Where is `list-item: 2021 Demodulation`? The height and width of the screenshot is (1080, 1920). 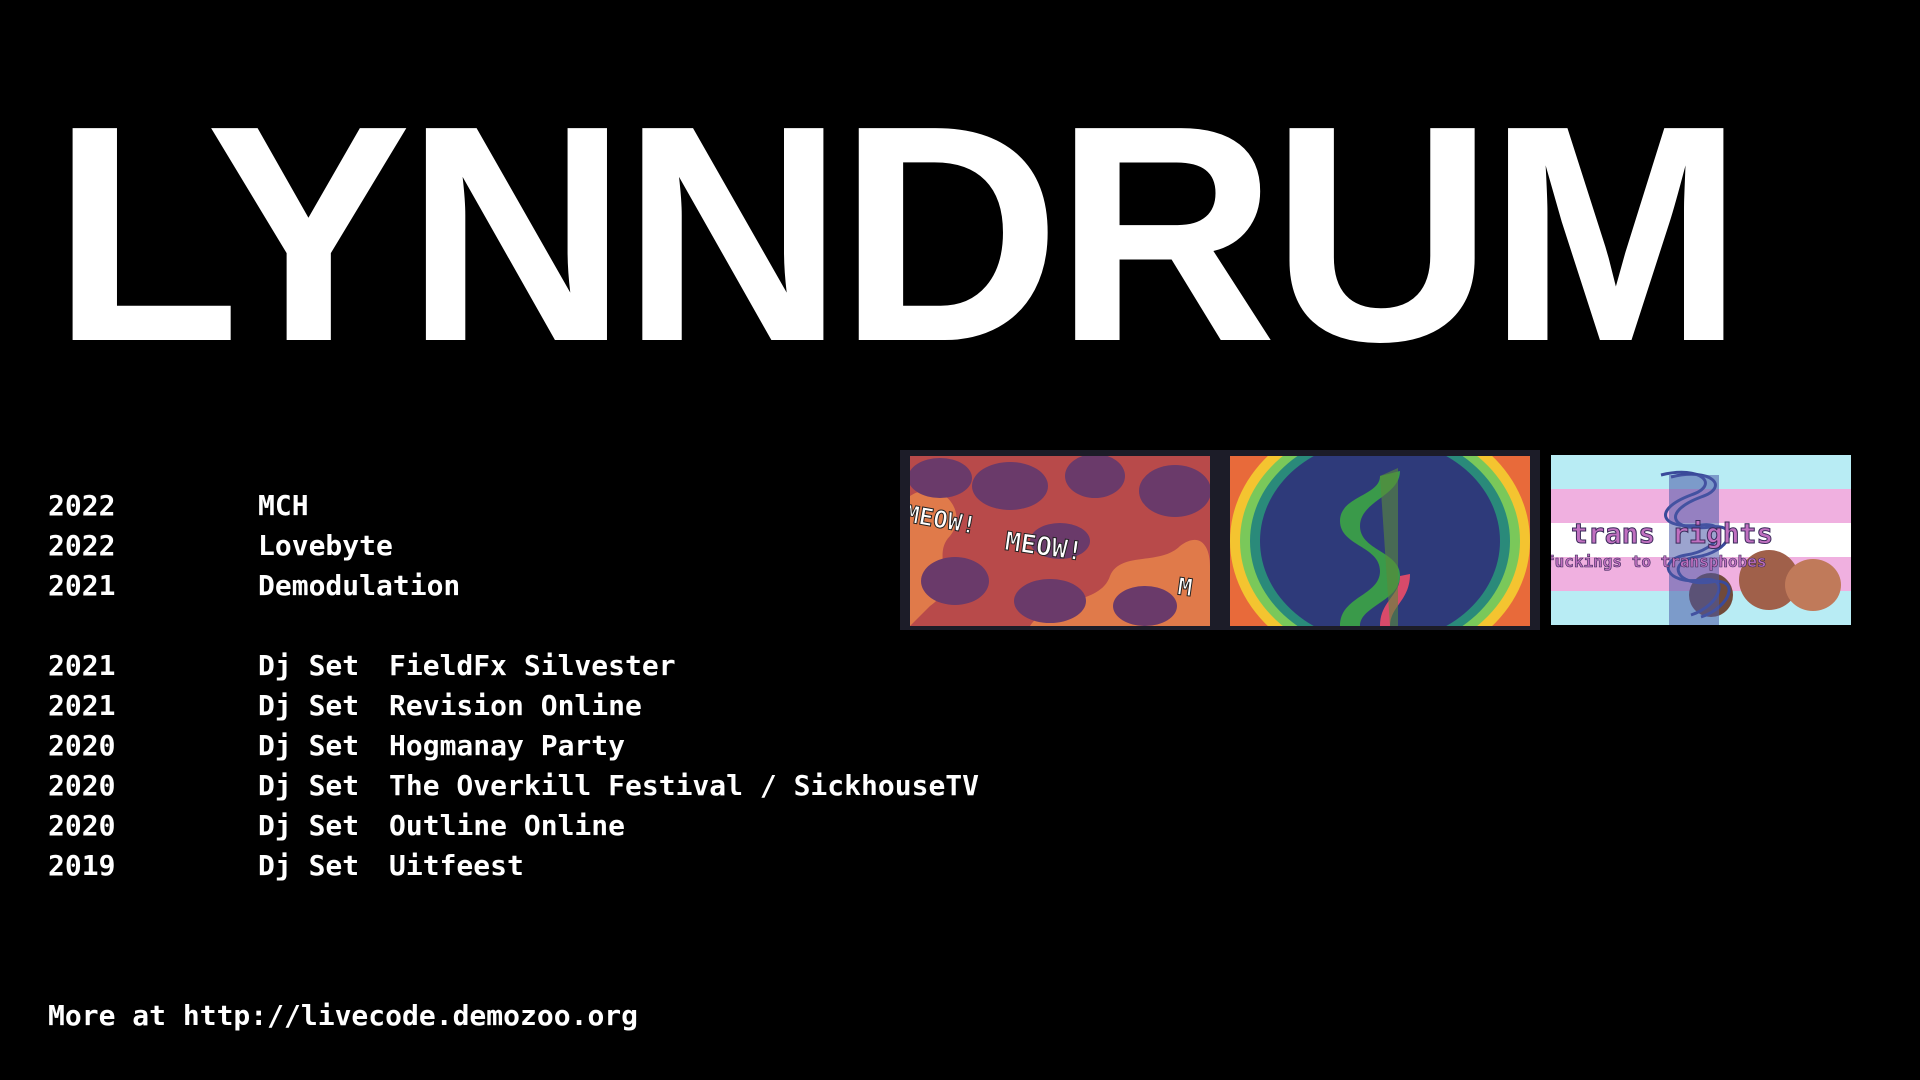 list-item: 2021 Demodulation is located at coordinates (513, 586).